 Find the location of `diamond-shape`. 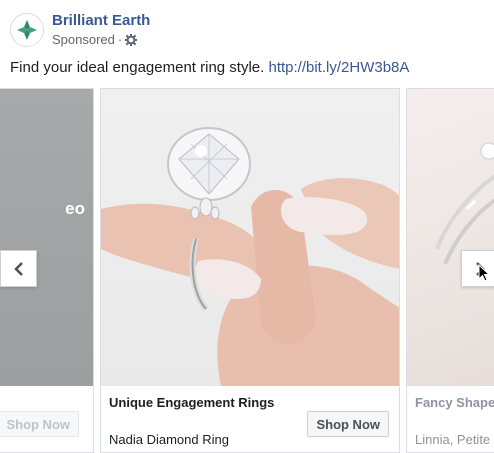

diamond-shape is located at coordinates (209, 164).